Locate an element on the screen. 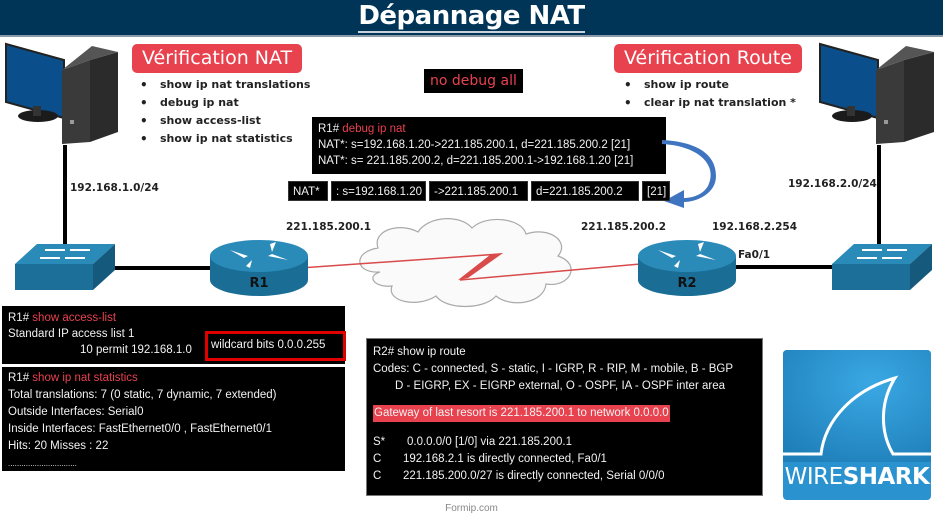 This screenshot has height=531, width=943. page-title: Dépannage NAT is located at coordinates (471, 17).